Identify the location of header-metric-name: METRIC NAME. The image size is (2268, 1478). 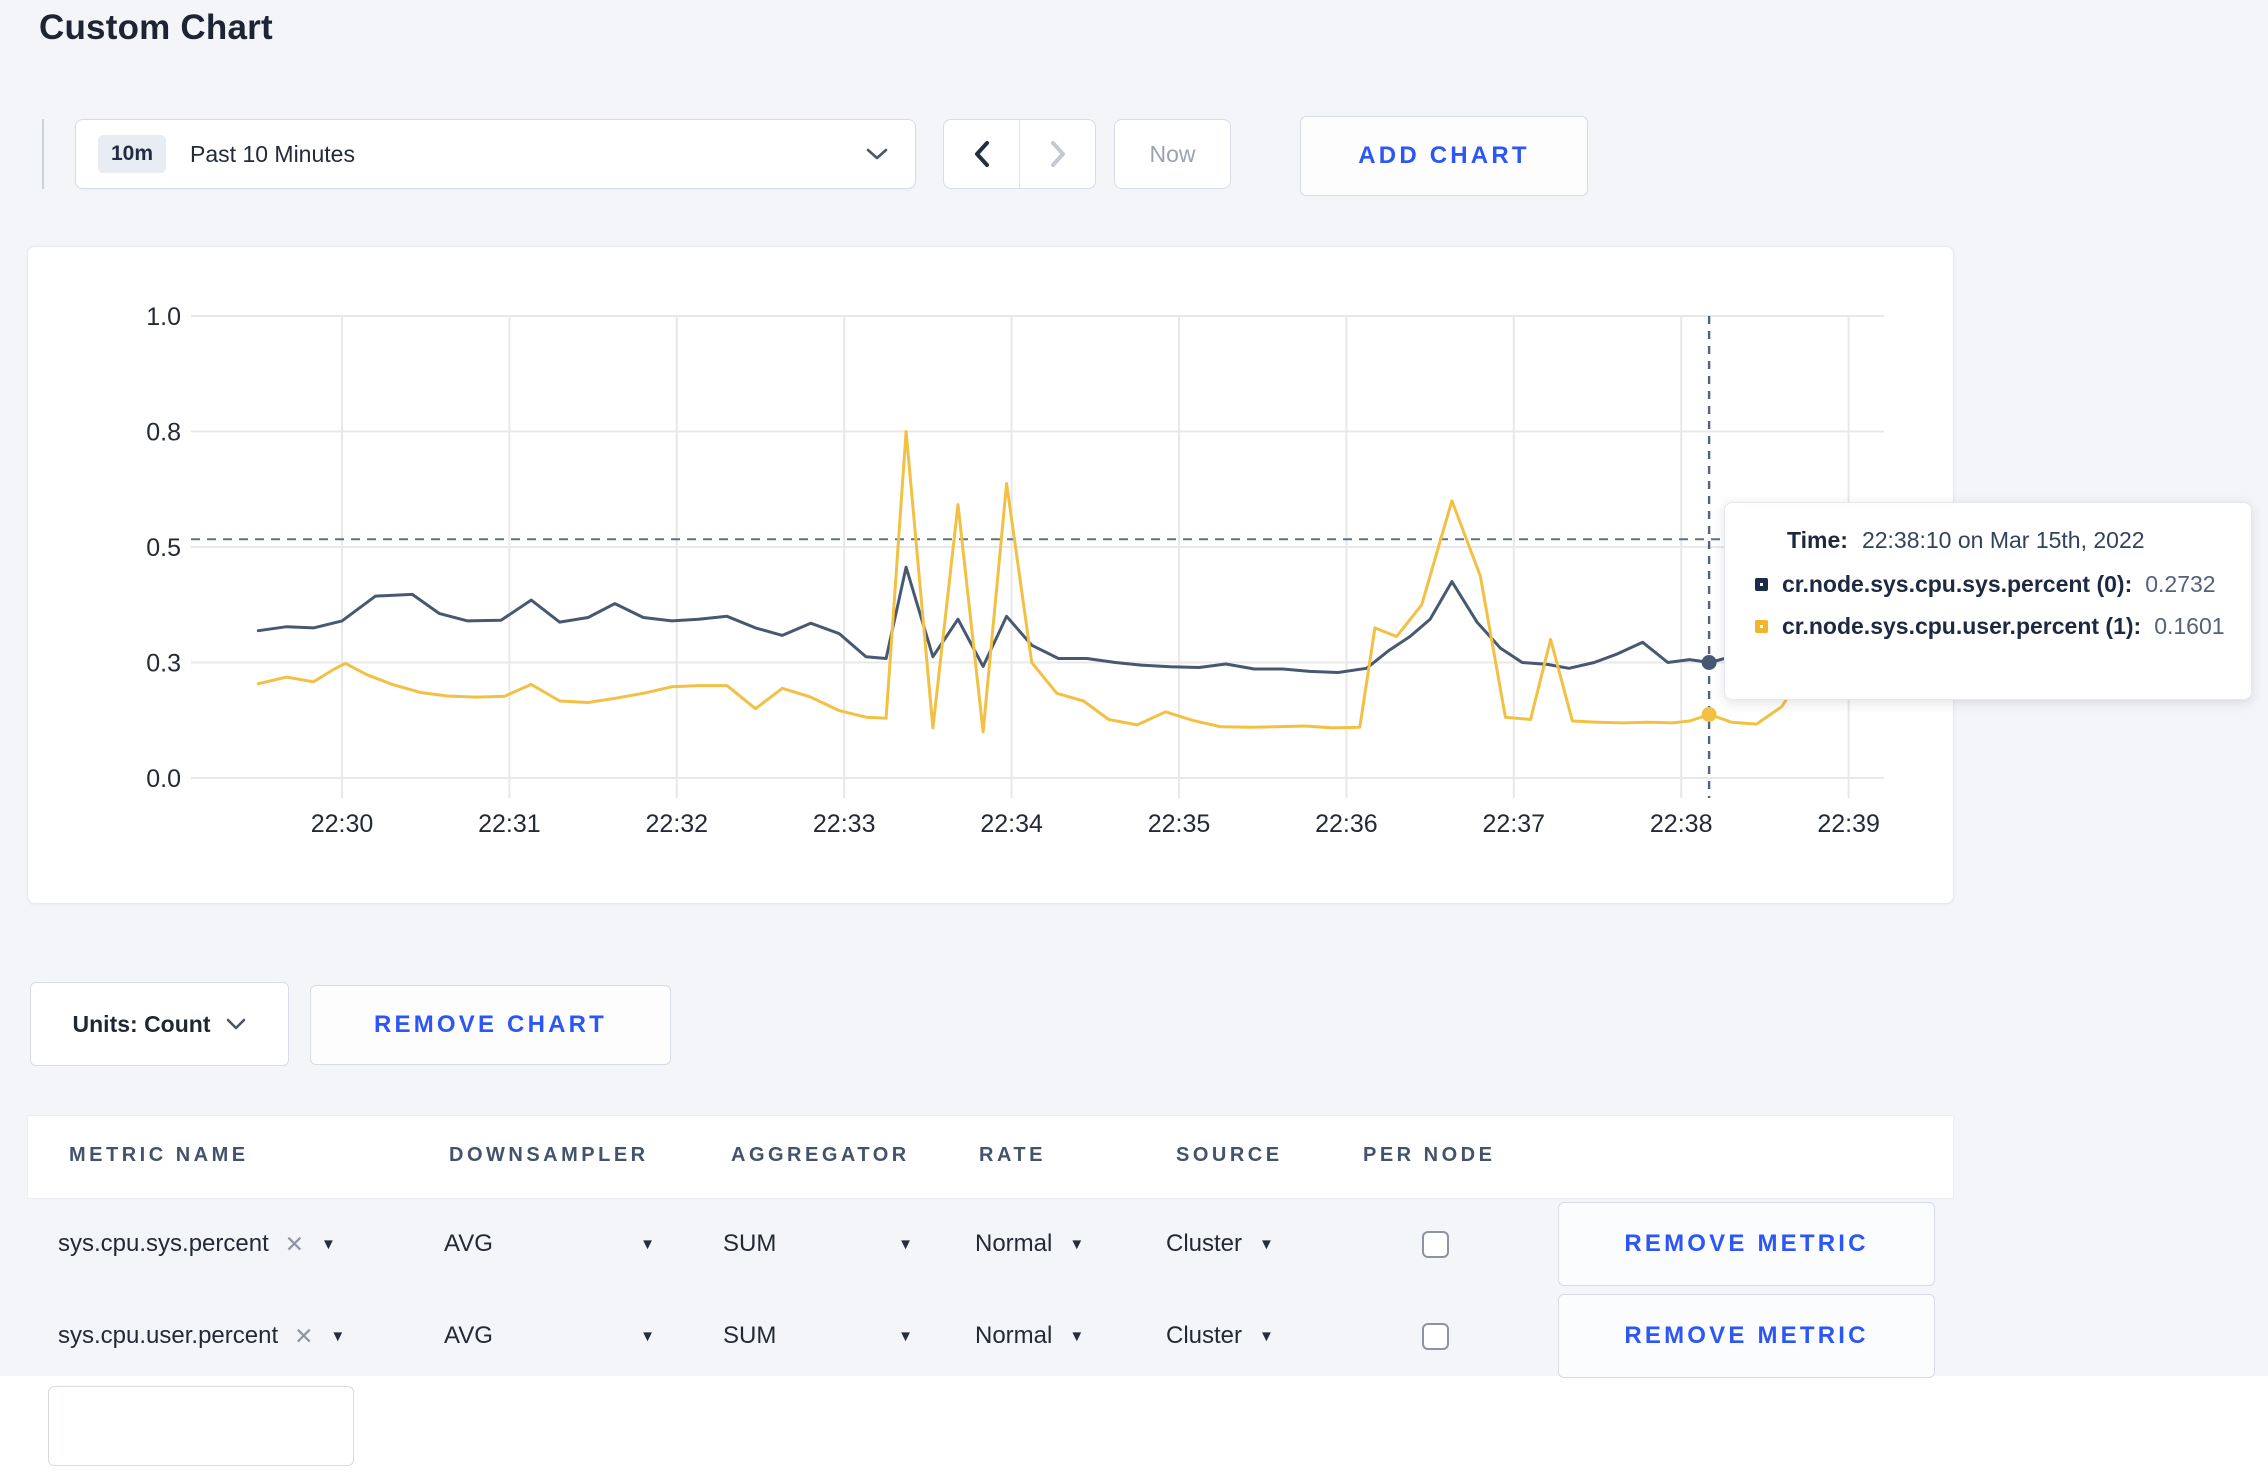
(159, 1155).